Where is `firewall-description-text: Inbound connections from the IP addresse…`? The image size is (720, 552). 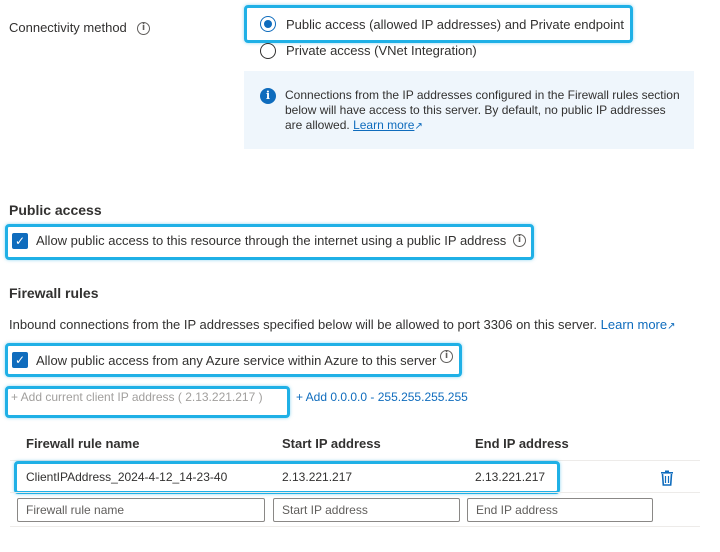
firewall-description-text: Inbound connections from the IP addresse… is located at coordinates (303, 324).